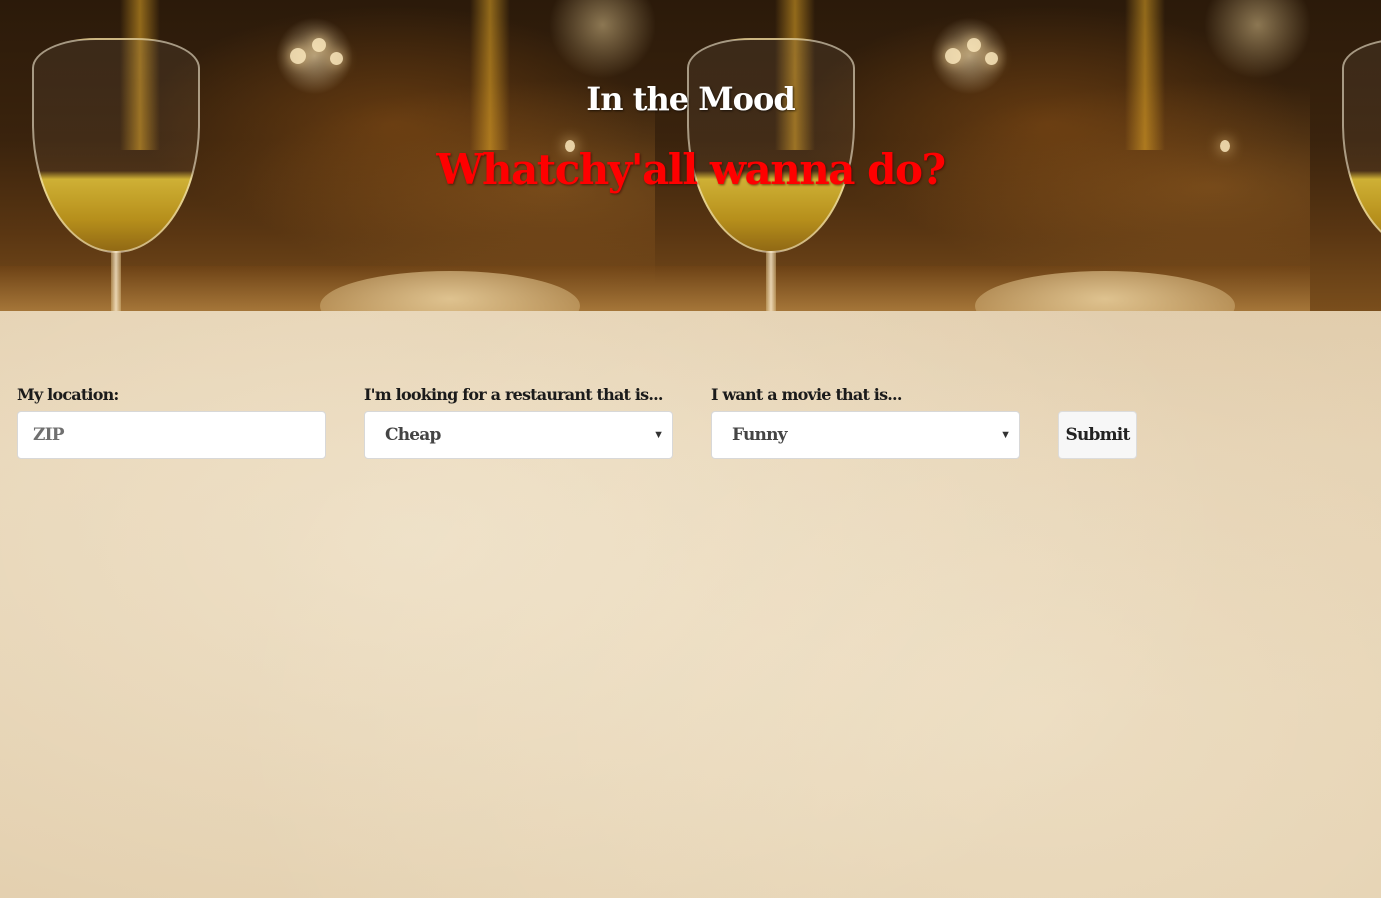 This screenshot has width=1381, height=898. What do you see at coordinates (691, 169) in the screenshot?
I see `page-subtitle: Whatchy'all wanna do?` at bounding box center [691, 169].